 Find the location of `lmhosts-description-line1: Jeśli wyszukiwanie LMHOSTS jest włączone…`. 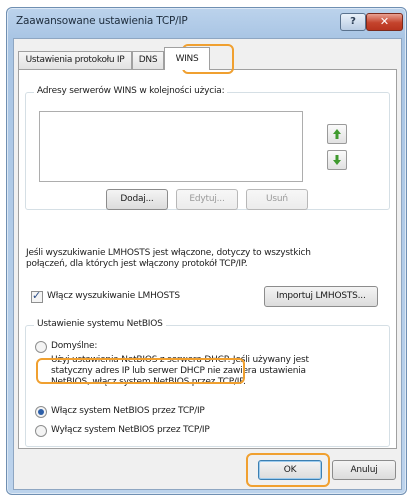

lmhosts-description-line1: Jeśli wyszukiwanie LMHOSTS jest włączone… is located at coordinates (168, 253).